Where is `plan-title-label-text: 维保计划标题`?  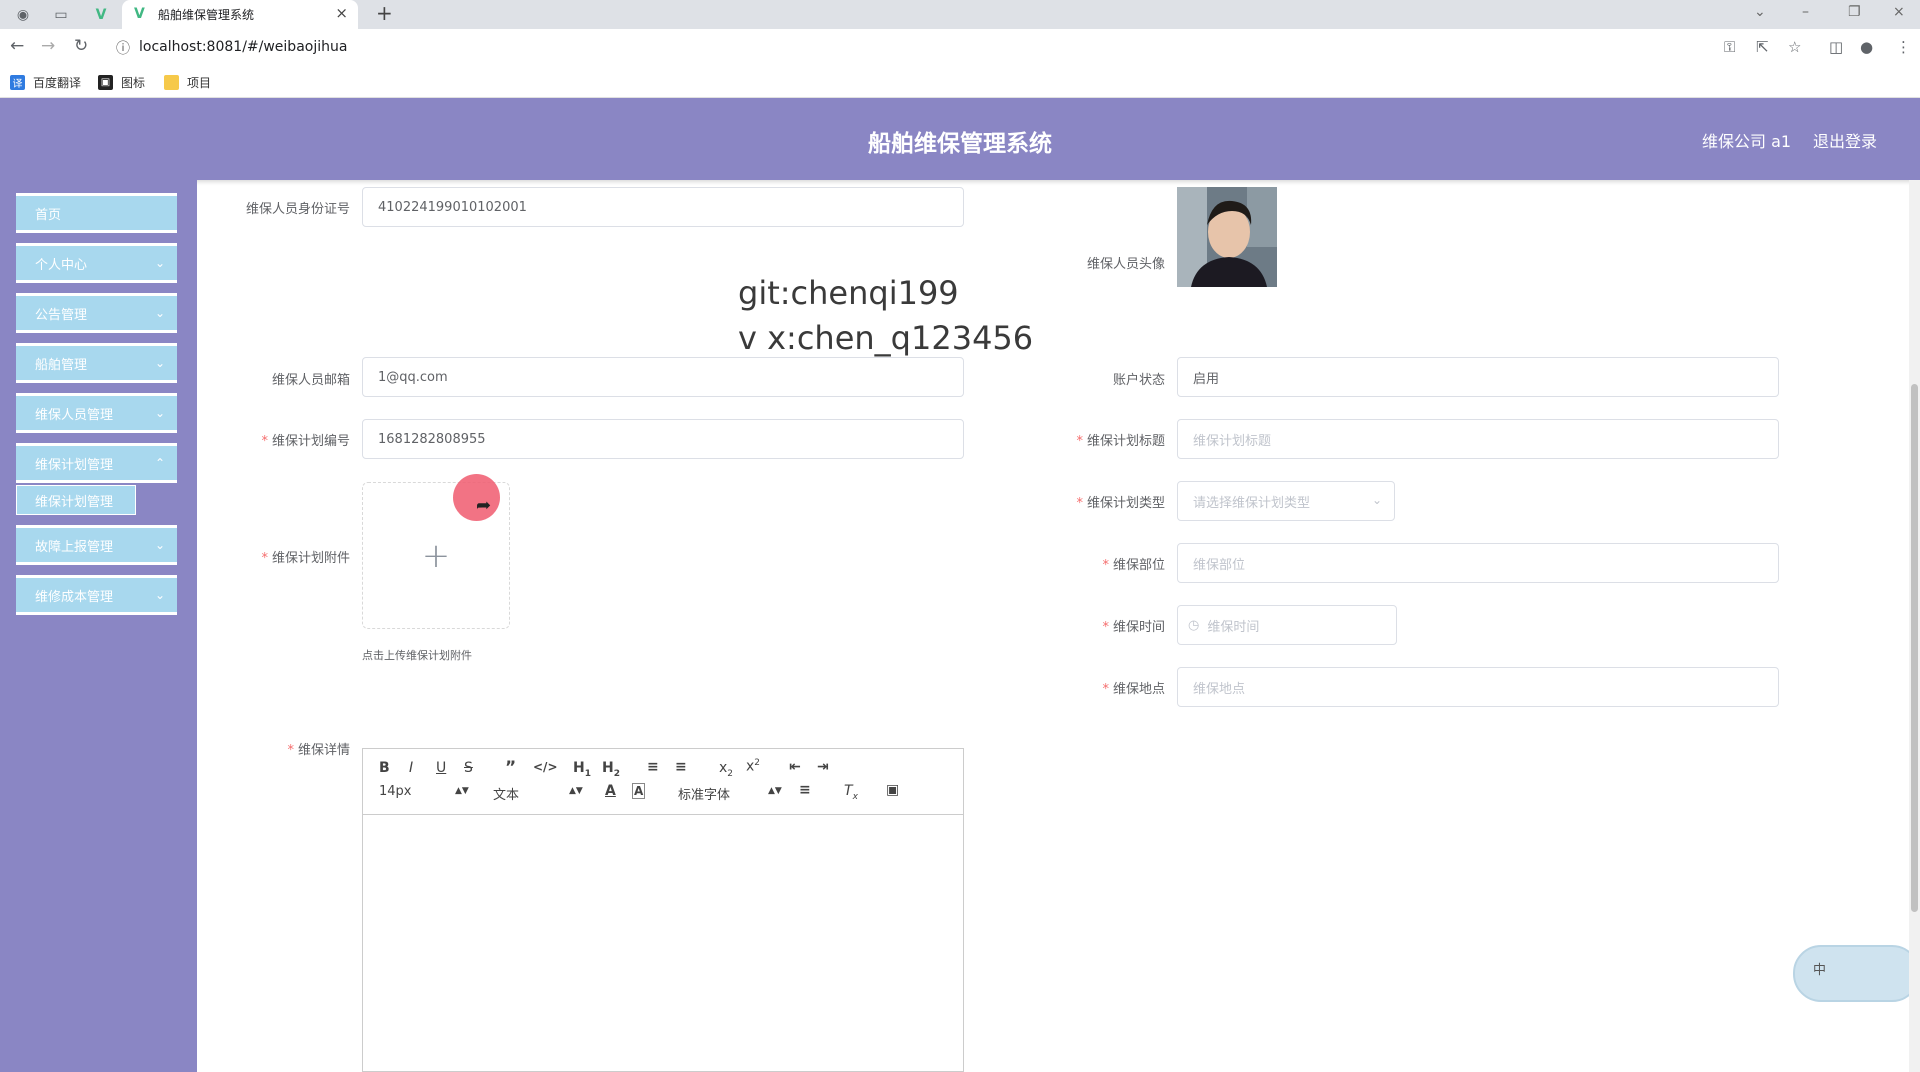
plan-title-label-text: 维保计划标题 is located at coordinates (1125, 441).